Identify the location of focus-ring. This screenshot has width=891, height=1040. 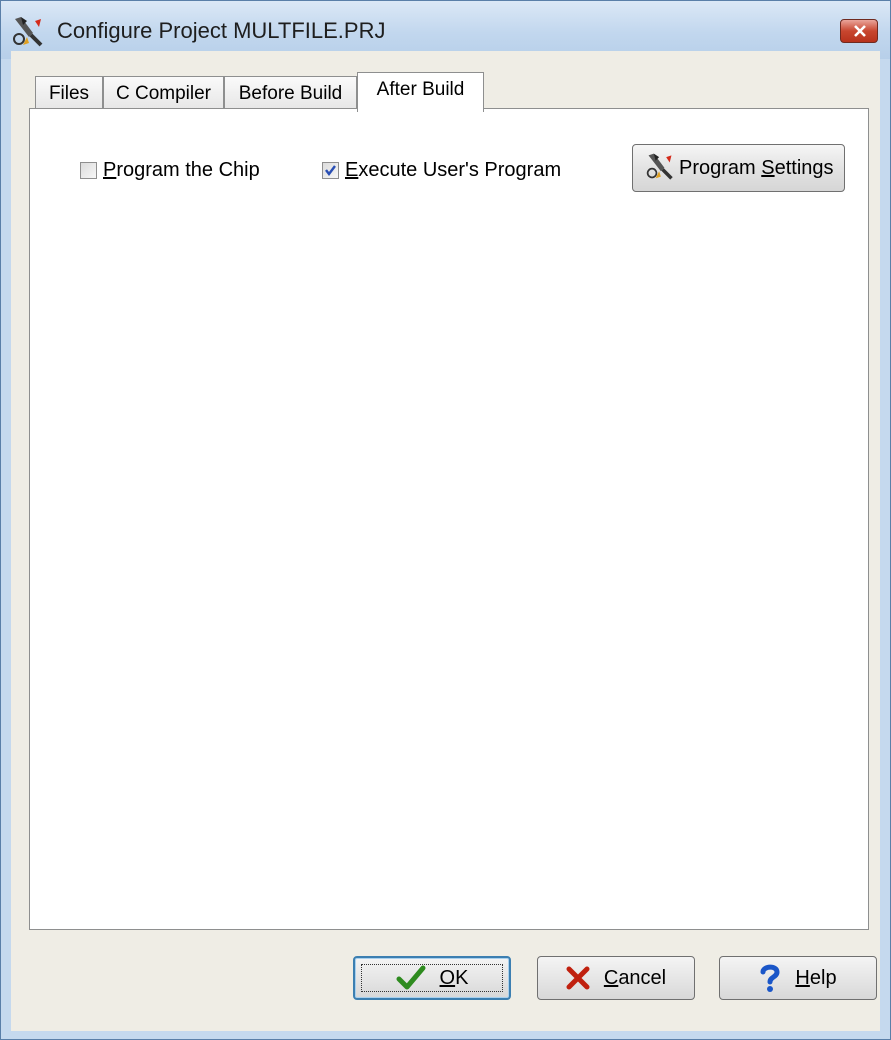
(432, 978).